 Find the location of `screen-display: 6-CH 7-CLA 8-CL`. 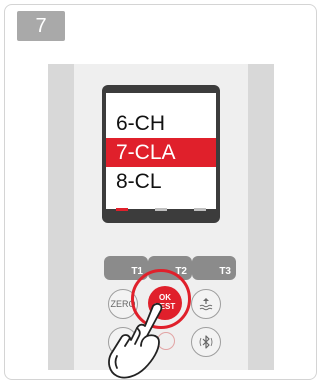

screen-display: 6-CH 7-CLA 8-CL is located at coordinates (161, 151).